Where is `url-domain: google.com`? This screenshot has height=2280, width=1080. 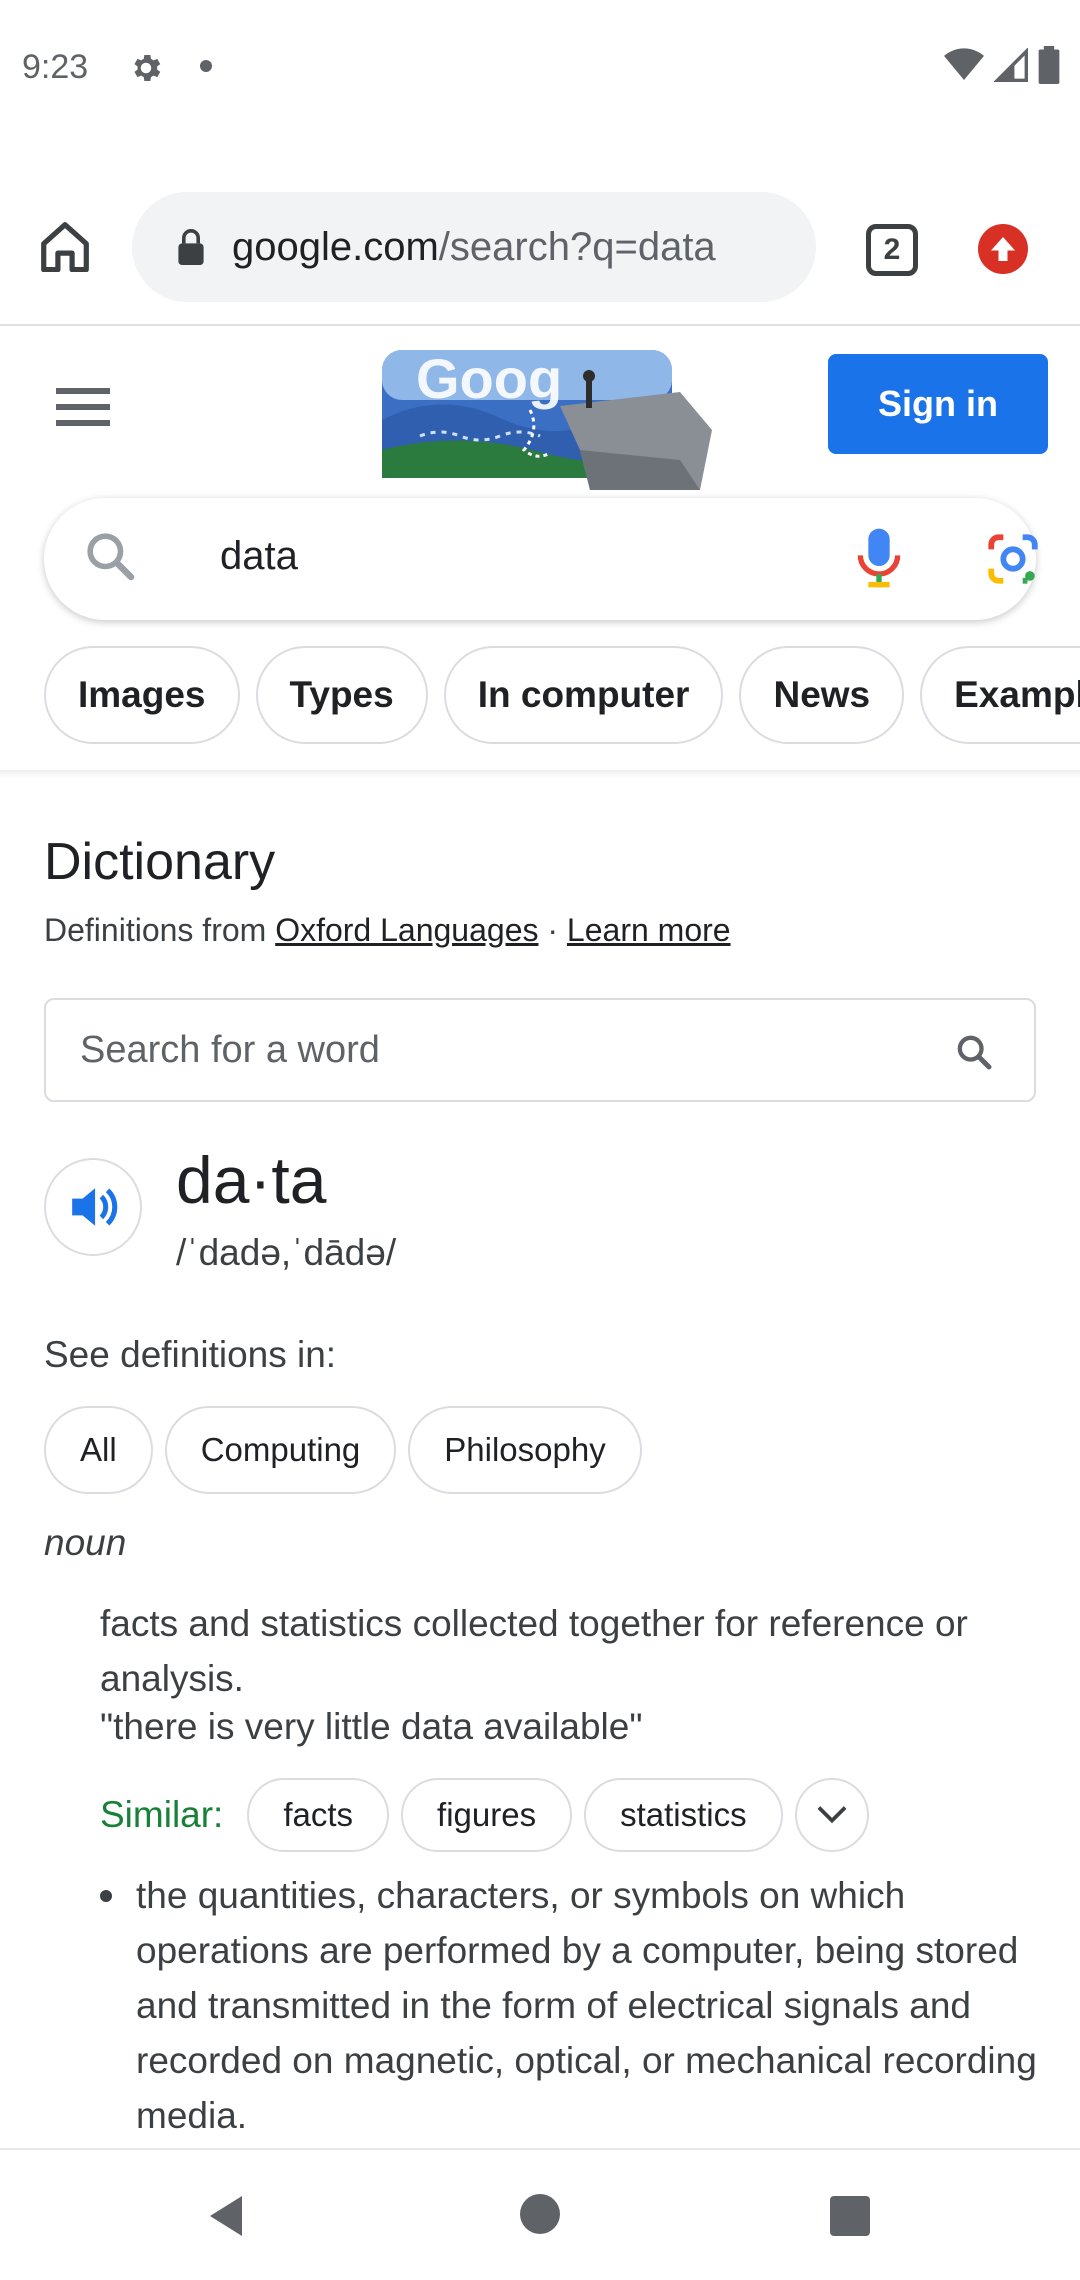
url-domain: google.com is located at coordinates (335, 246).